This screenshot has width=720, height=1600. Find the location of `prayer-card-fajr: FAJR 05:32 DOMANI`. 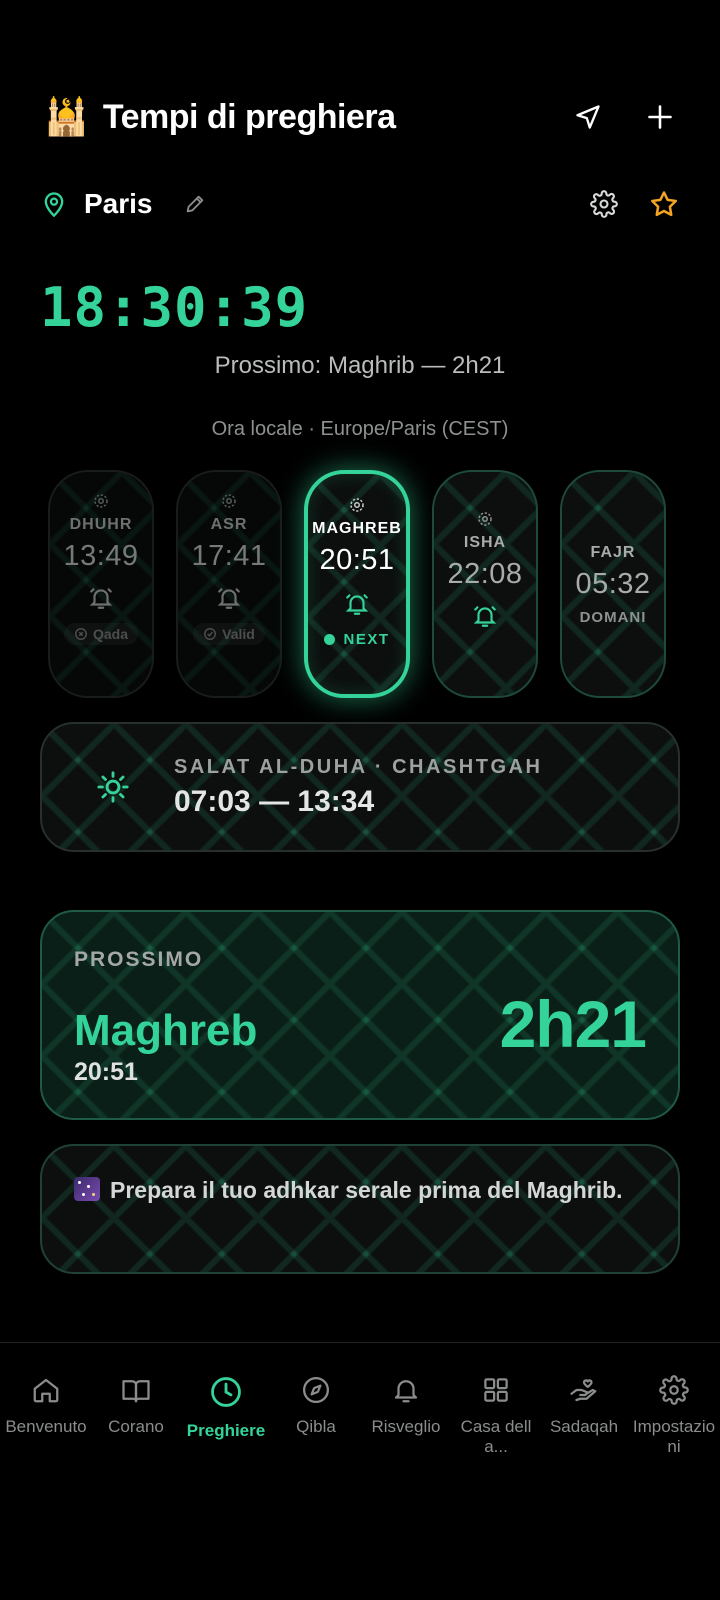

prayer-card-fajr: FAJR 05:32 DOMANI is located at coordinates (613, 584).